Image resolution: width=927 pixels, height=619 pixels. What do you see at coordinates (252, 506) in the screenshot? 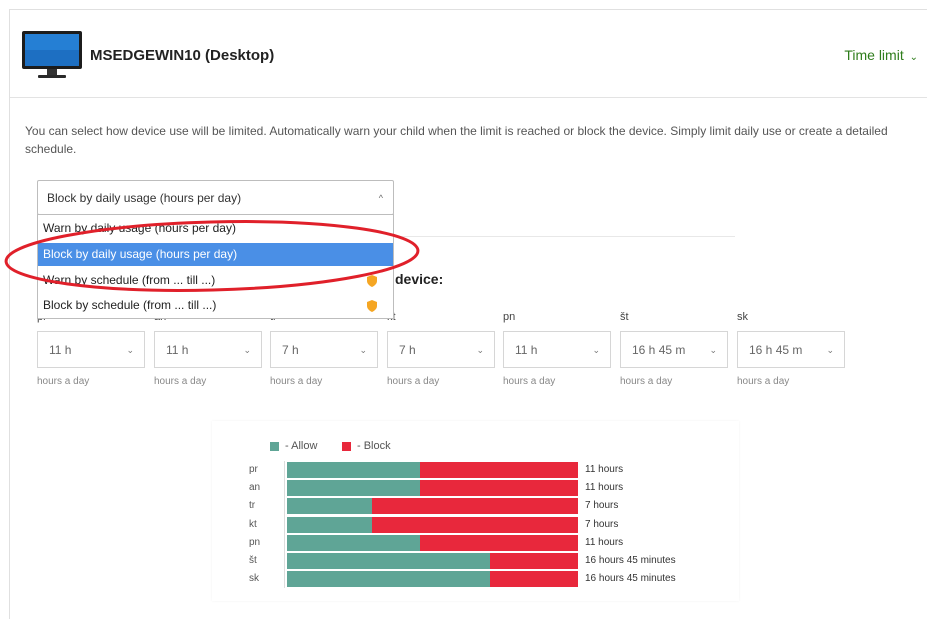
I see `chart-row-label: tr` at bounding box center [252, 506].